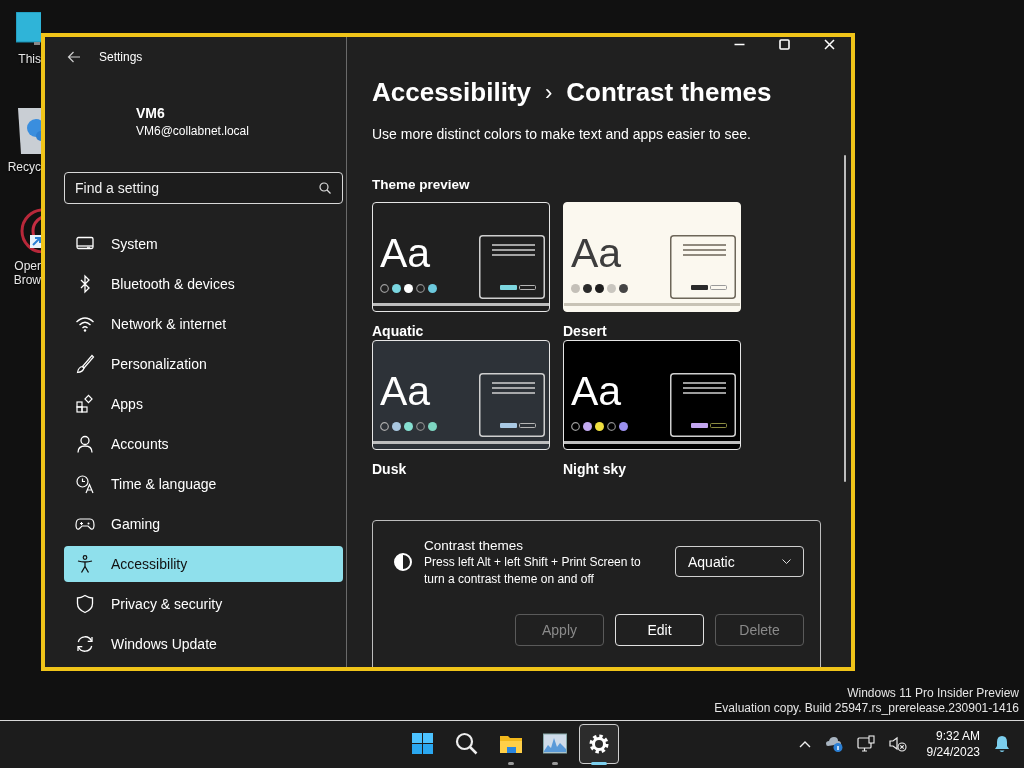 This screenshot has height=768, width=1024. I want to click on refresh-icon, so click(85, 644).